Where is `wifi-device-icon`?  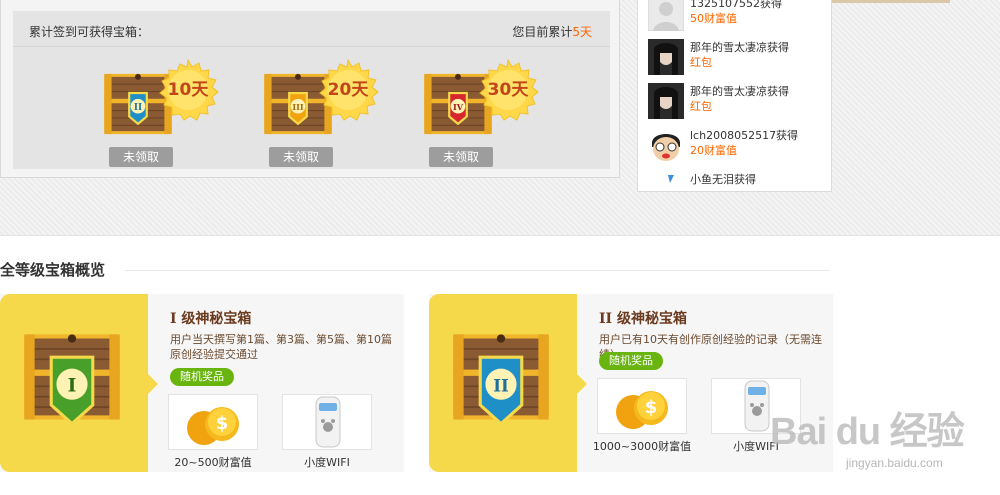
wifi-device-icon is located at coordinates (328, 423).